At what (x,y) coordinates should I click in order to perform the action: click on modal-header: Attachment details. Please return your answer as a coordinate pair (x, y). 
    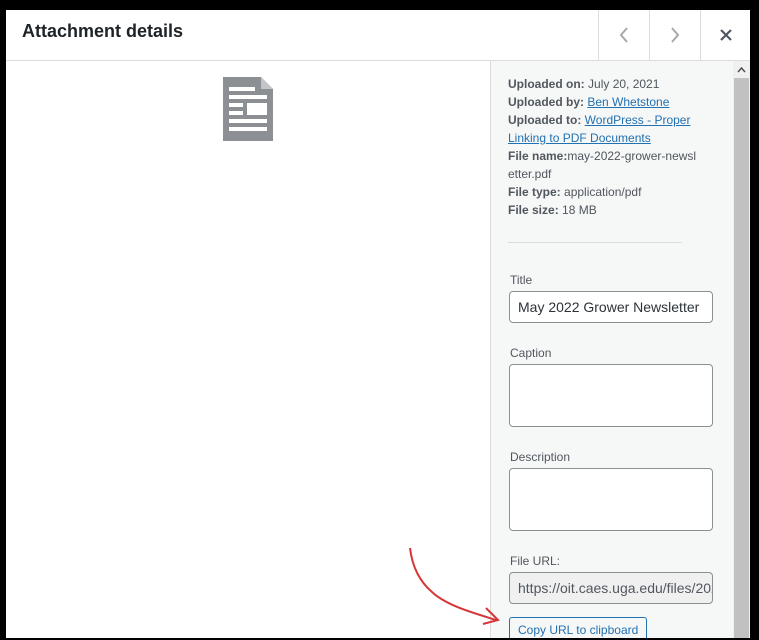
    Looking at the image, I should click on (378, 35).